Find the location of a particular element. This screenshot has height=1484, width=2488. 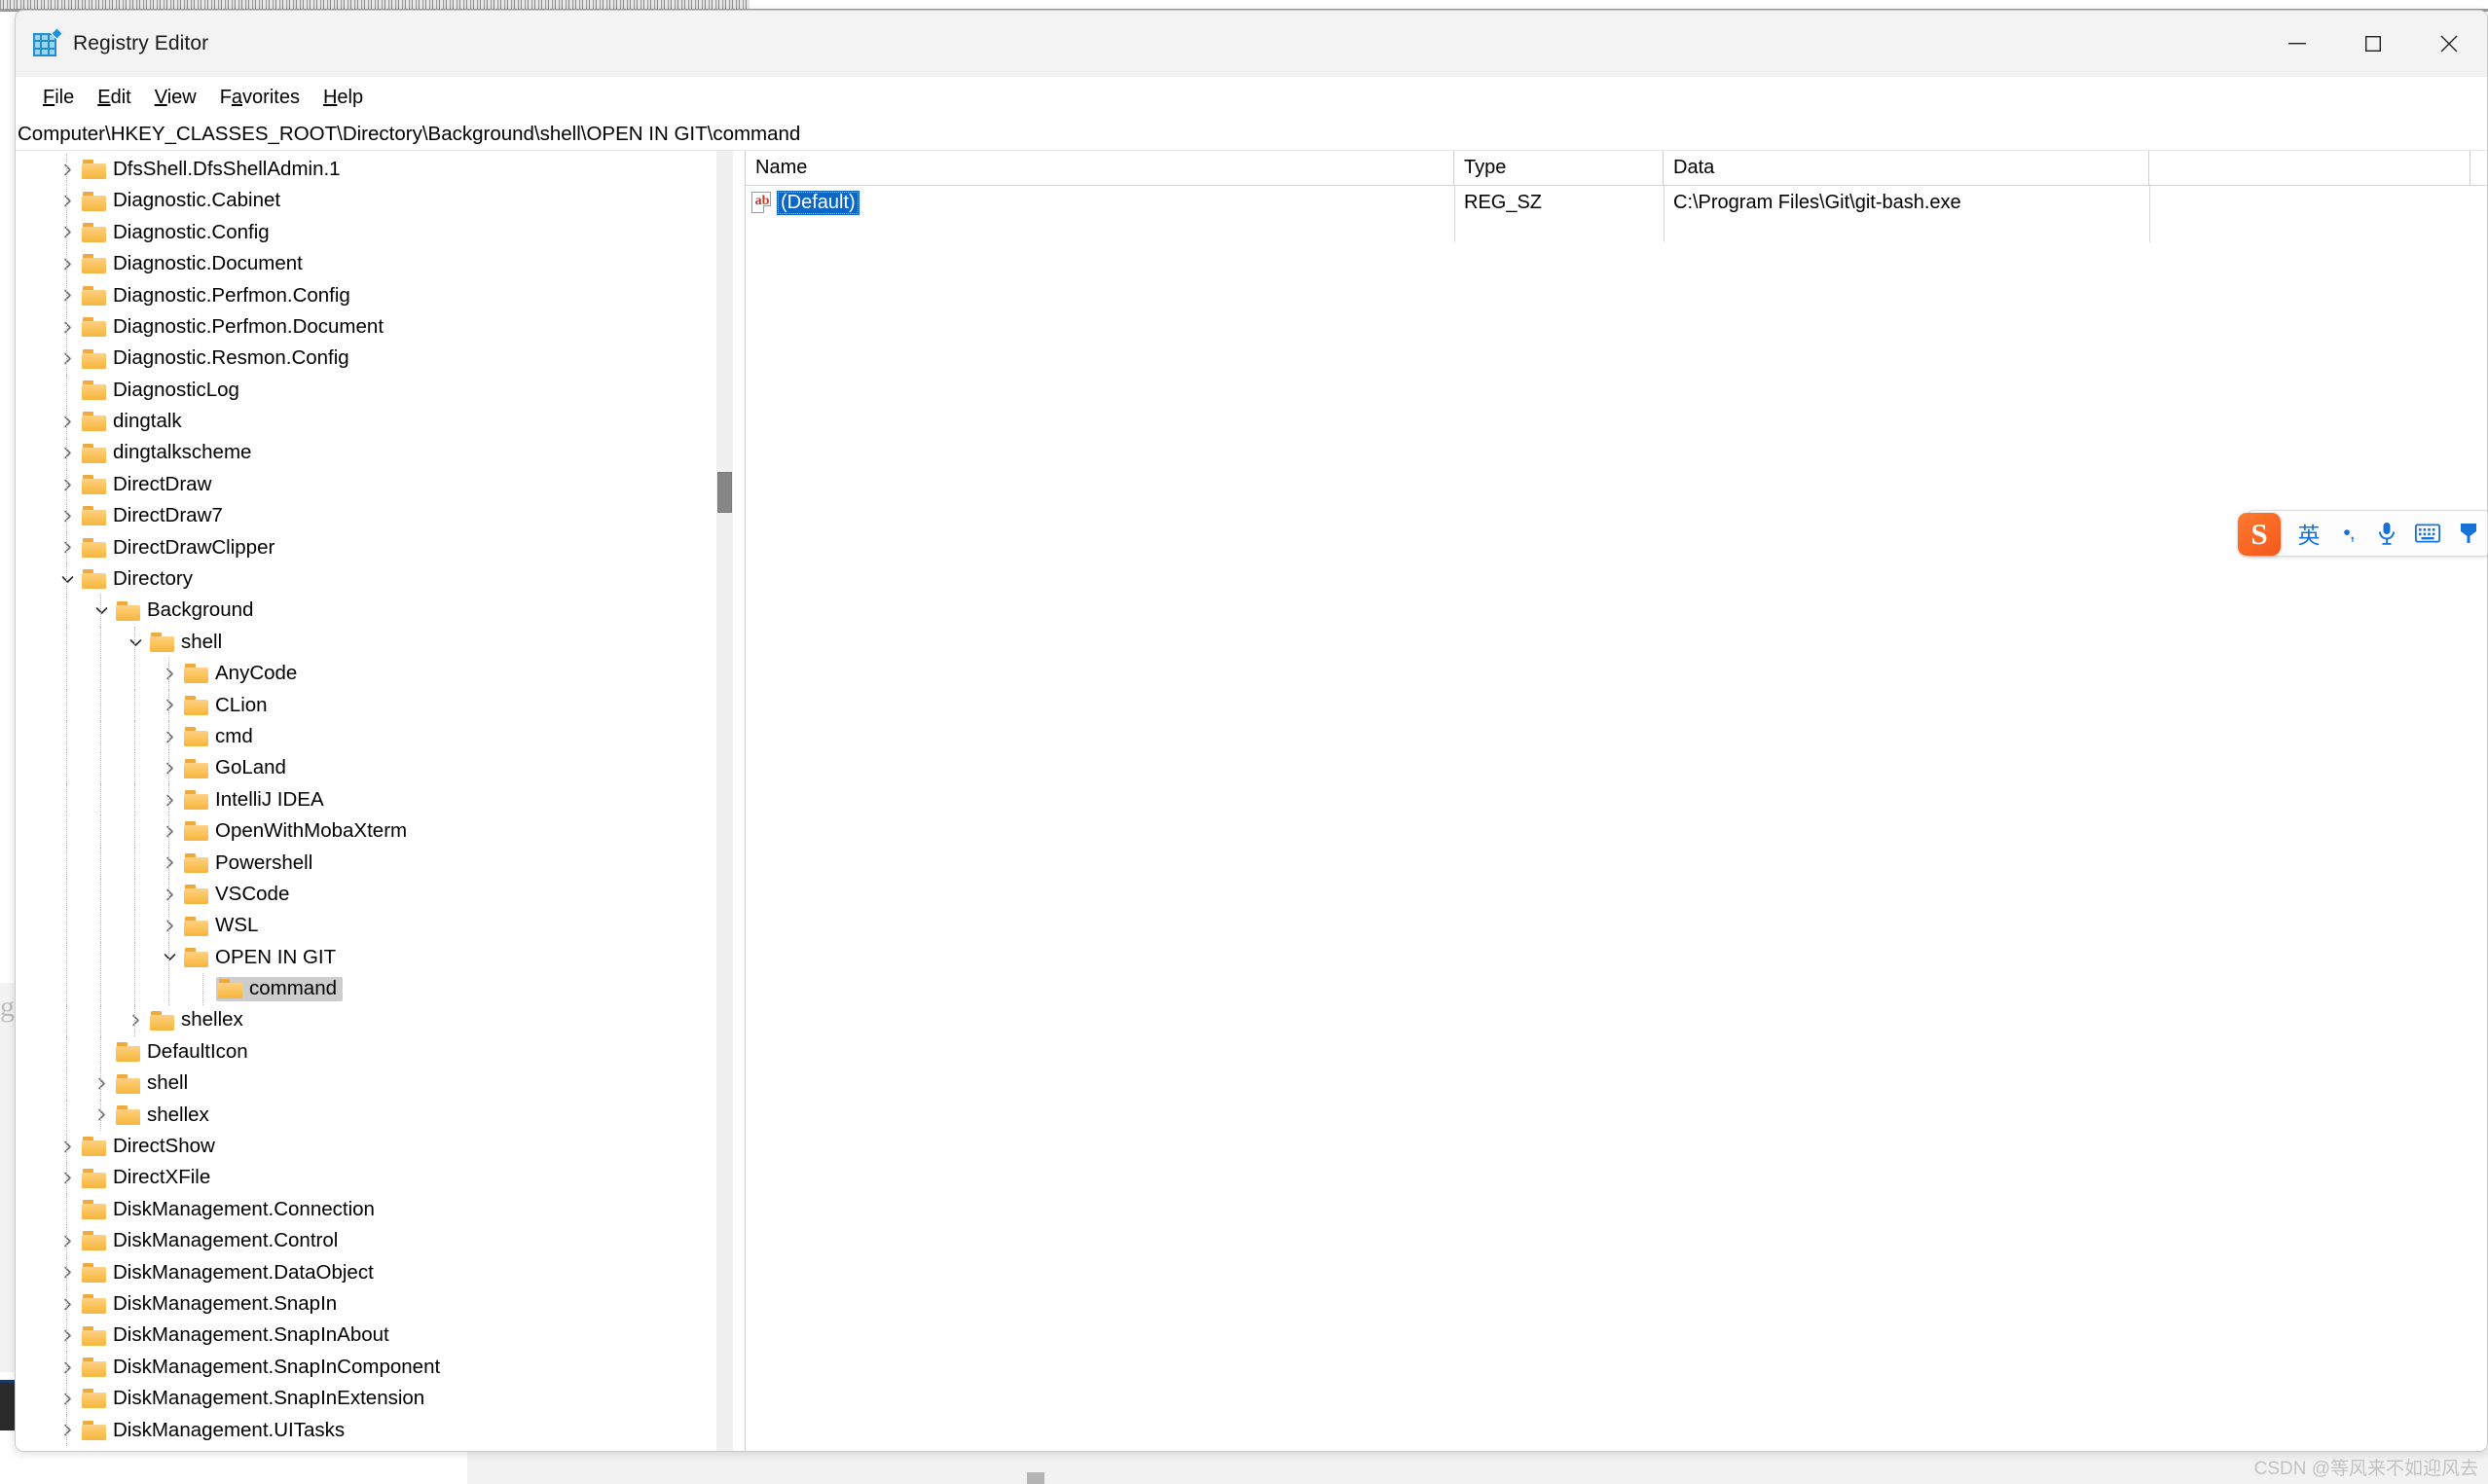

tree-node-hit: DiskManagement.SnapIn is located at coordinates (211, 1304).